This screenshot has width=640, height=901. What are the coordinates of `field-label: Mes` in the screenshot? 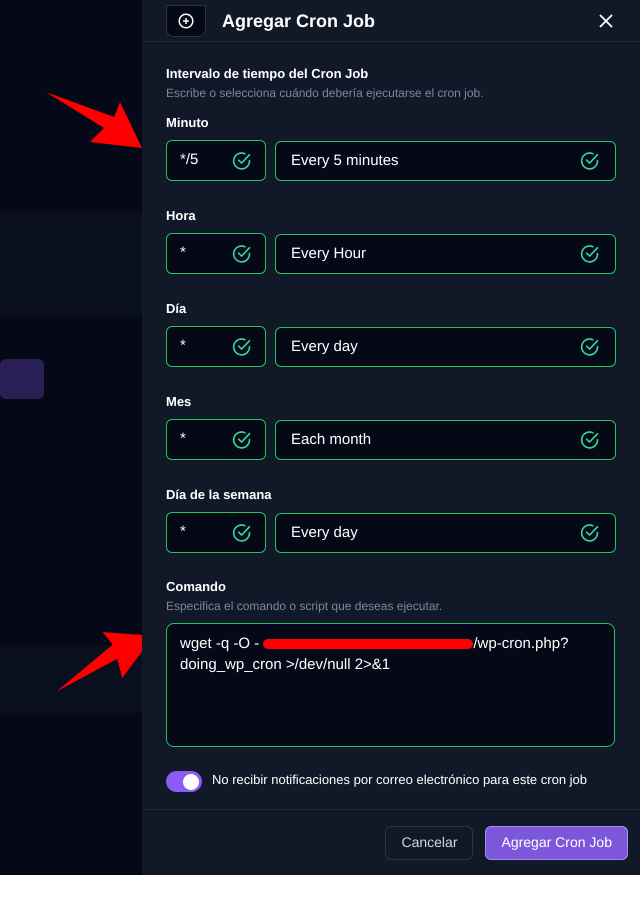 It's located at (179, 402).